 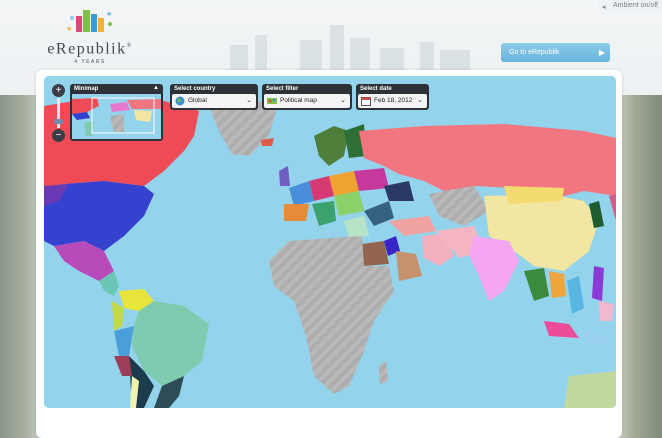 I want to click on zoom-slider-handle, so click(x=58, y=121).